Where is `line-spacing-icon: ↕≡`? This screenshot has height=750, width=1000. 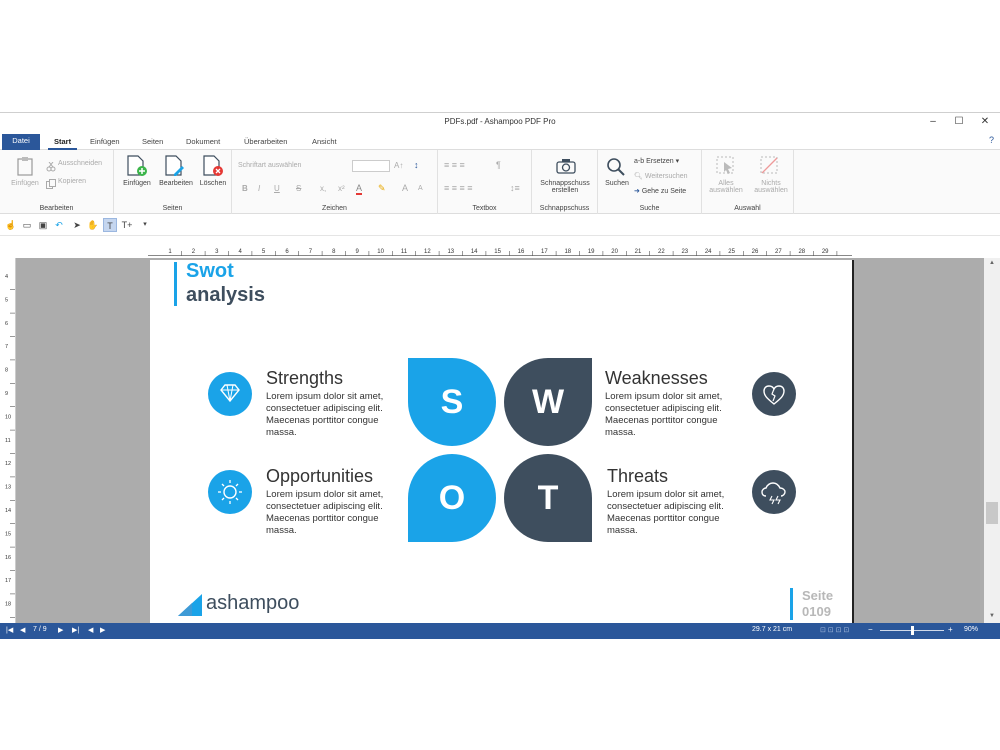
line-spacing-icon: ↕≡ is located at coordinates (515, 188).